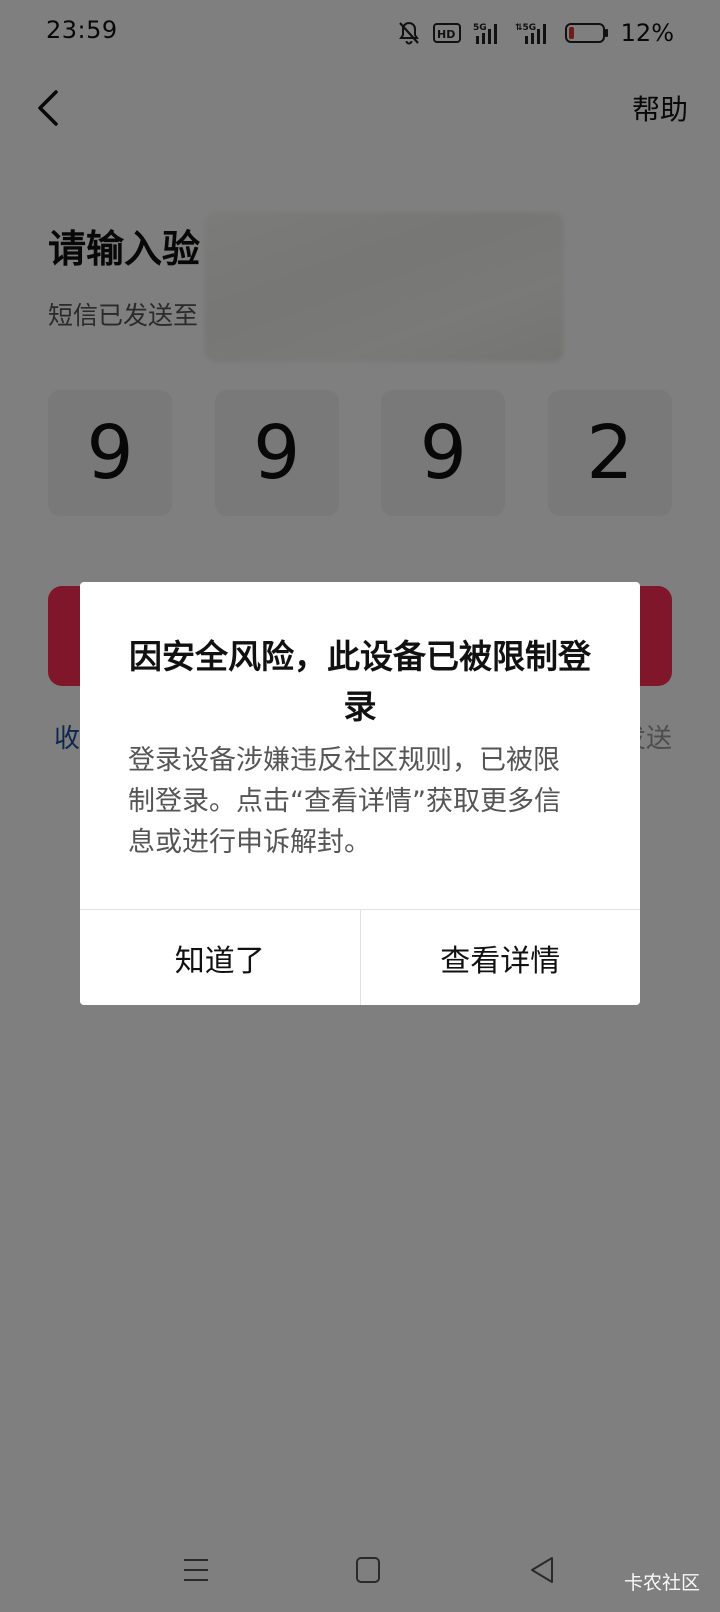 The image size is (720, 1612). I want to click on dialog-actions: 知道了 查看详情, so click(360, 957).